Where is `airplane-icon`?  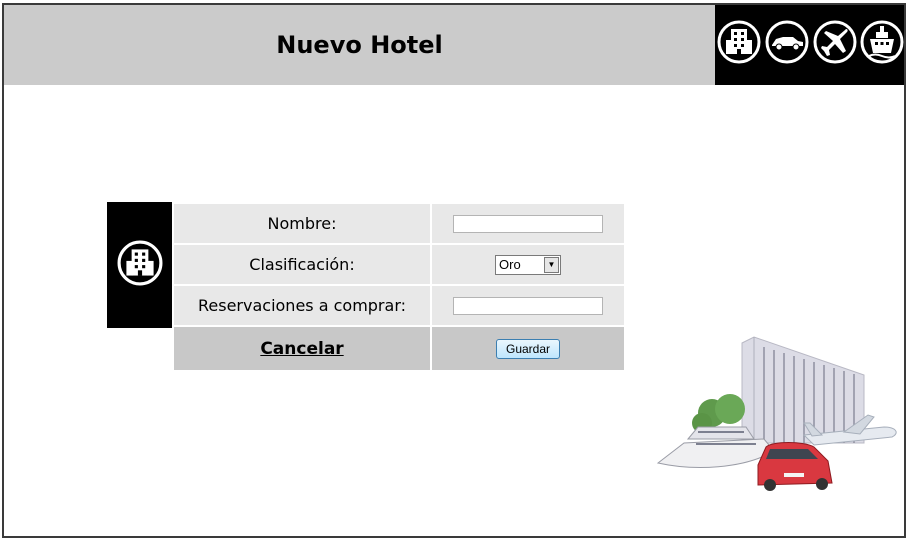 airplane-icon is located at coordinates (835, 42).